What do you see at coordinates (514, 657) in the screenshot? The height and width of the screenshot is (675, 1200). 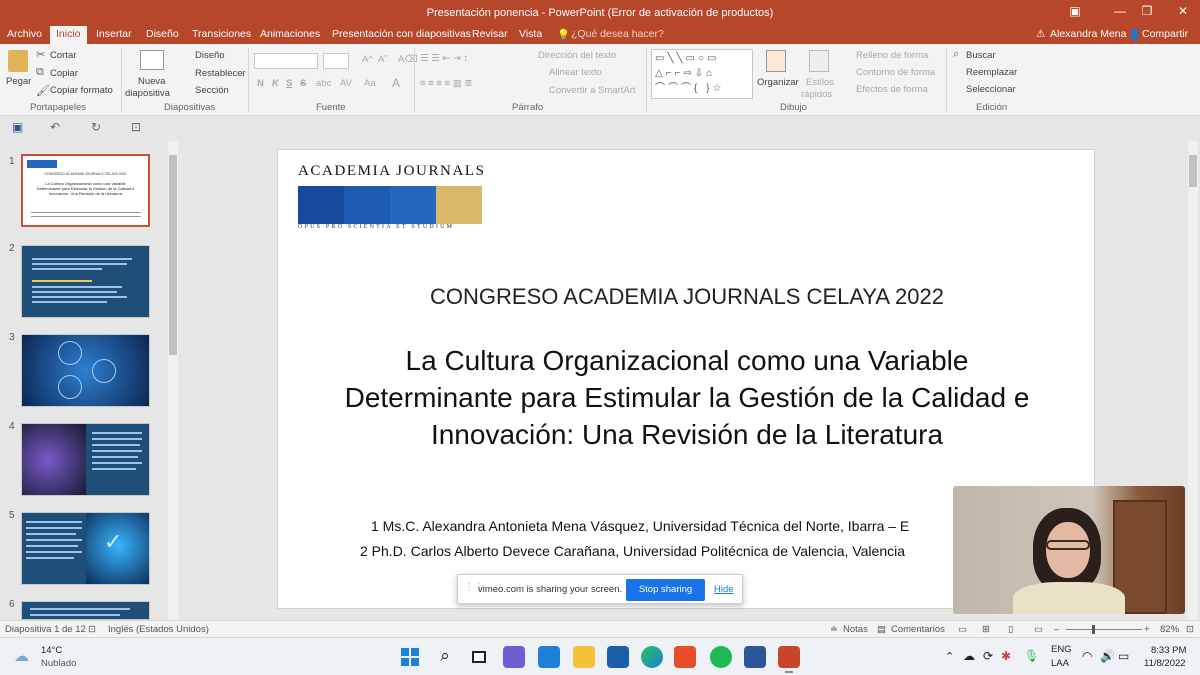 I see `teams-chat-icon` at bounding box center [514, 657].